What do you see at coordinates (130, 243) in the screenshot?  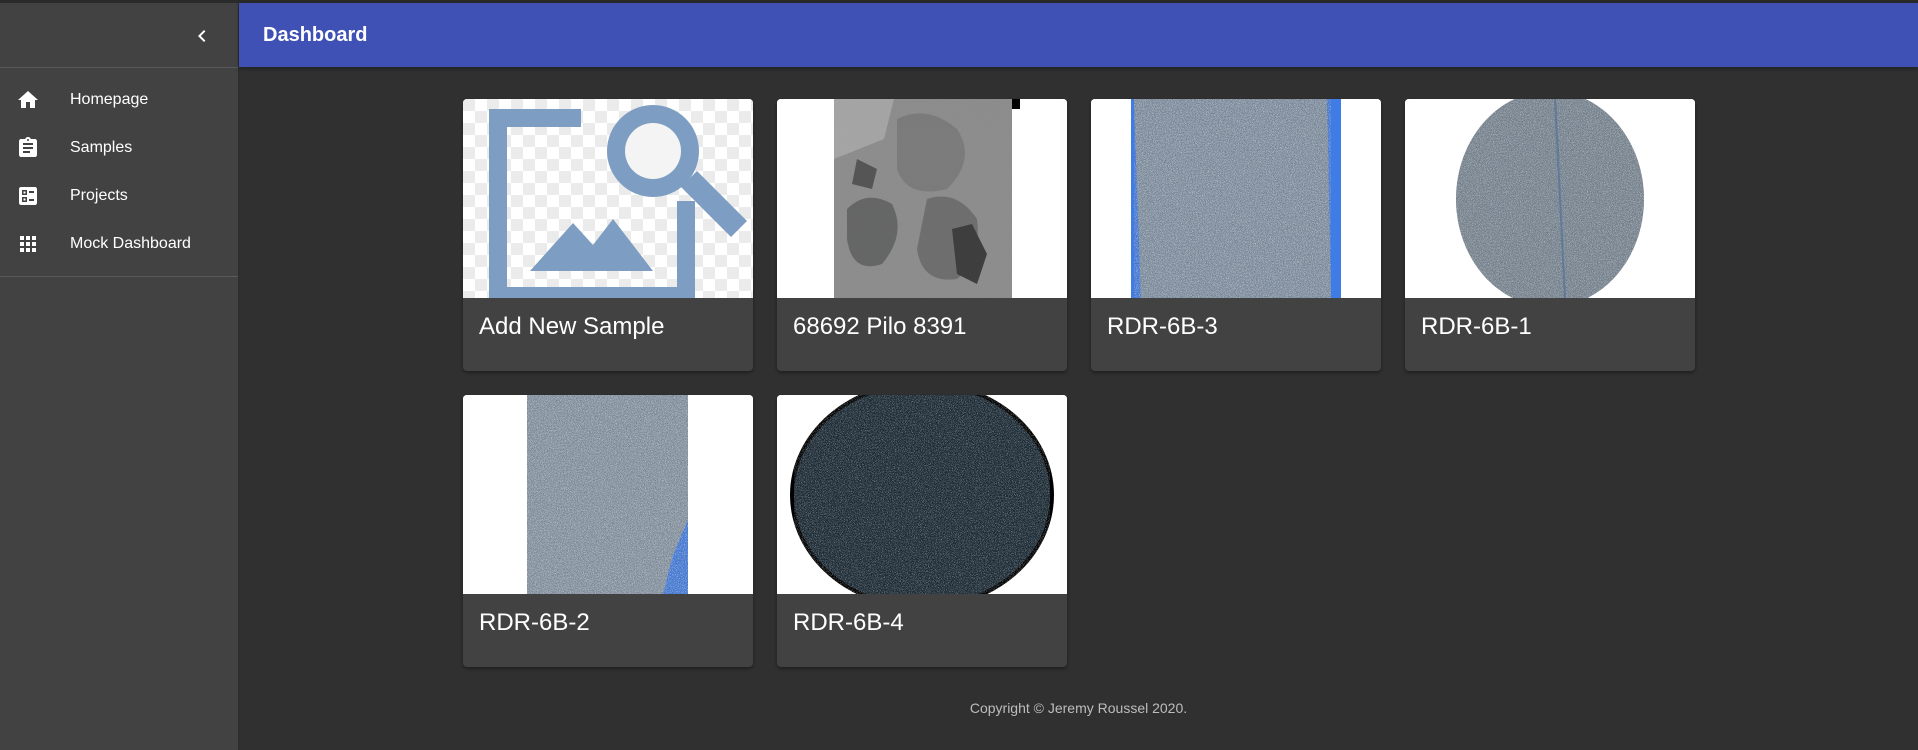 I see `sidebar-item-label: Mock Dashboard` at bounding box center [130, 243].